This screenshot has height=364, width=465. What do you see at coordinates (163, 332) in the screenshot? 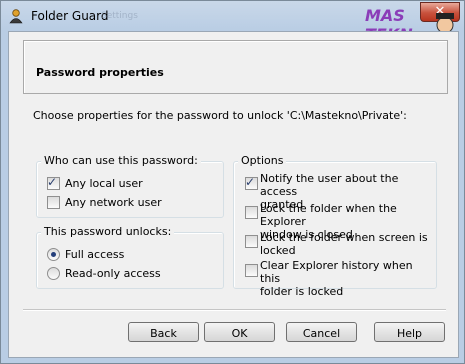
I see `back-button: Back` at bounding box center [163, 332].